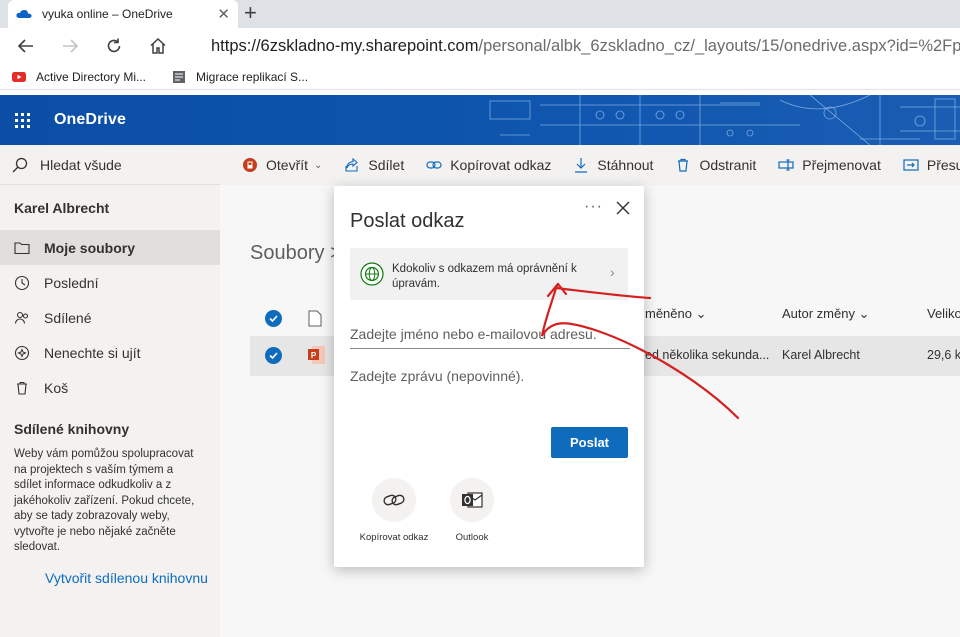 This screenshot has width=960, height=637. What do you see at coordinates (386, 165) in the screenshot?
I see `share-label: Sdílet` at bounding box center [386, 165].